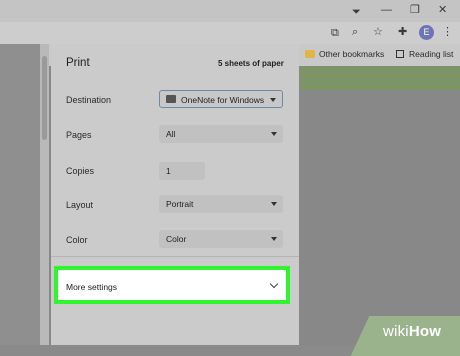 The height and width of the screenshot is (356, 460). I want to click on avatar: E, so click(426, 32).